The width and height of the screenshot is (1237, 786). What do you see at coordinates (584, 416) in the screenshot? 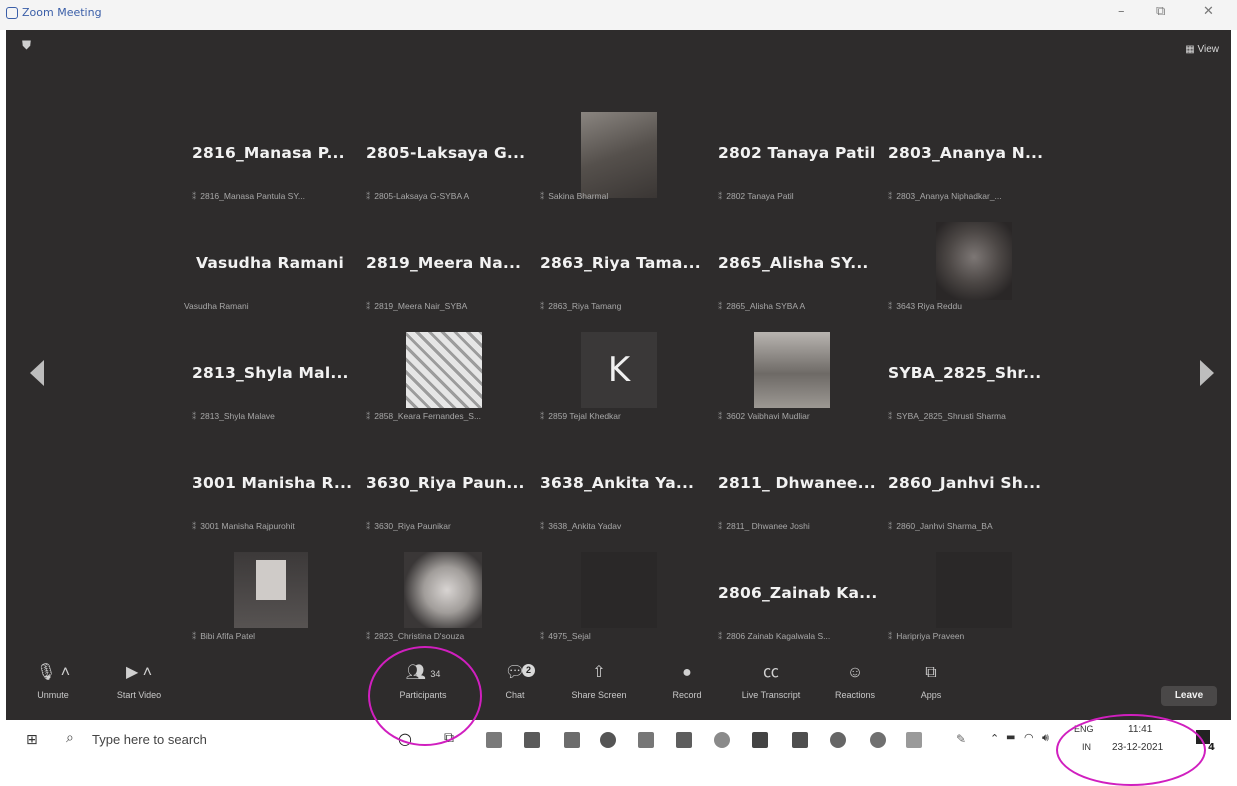
I see `participant-name: 2859 Tejal Khedkar` at bounding box center [584, 416].